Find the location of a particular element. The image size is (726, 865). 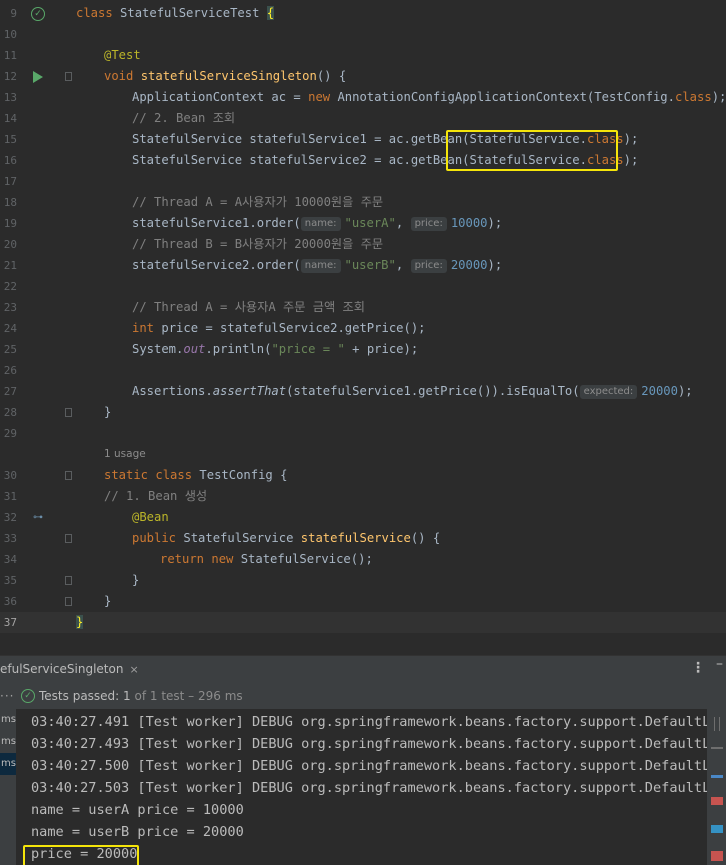

line-number: 15 is located at coordinates (10, 139).